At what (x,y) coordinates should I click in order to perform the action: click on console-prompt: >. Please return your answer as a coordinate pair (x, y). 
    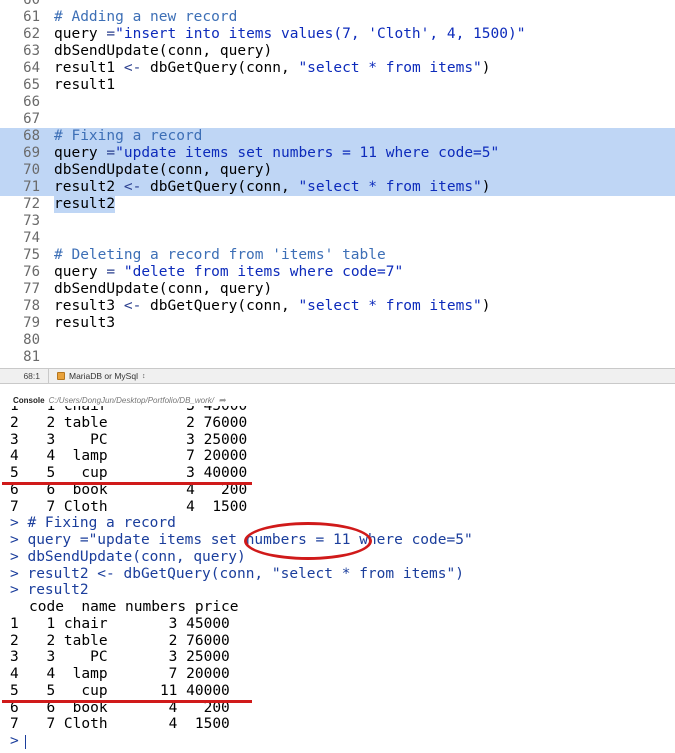
    Looking at the image, I should click on (14, 741).